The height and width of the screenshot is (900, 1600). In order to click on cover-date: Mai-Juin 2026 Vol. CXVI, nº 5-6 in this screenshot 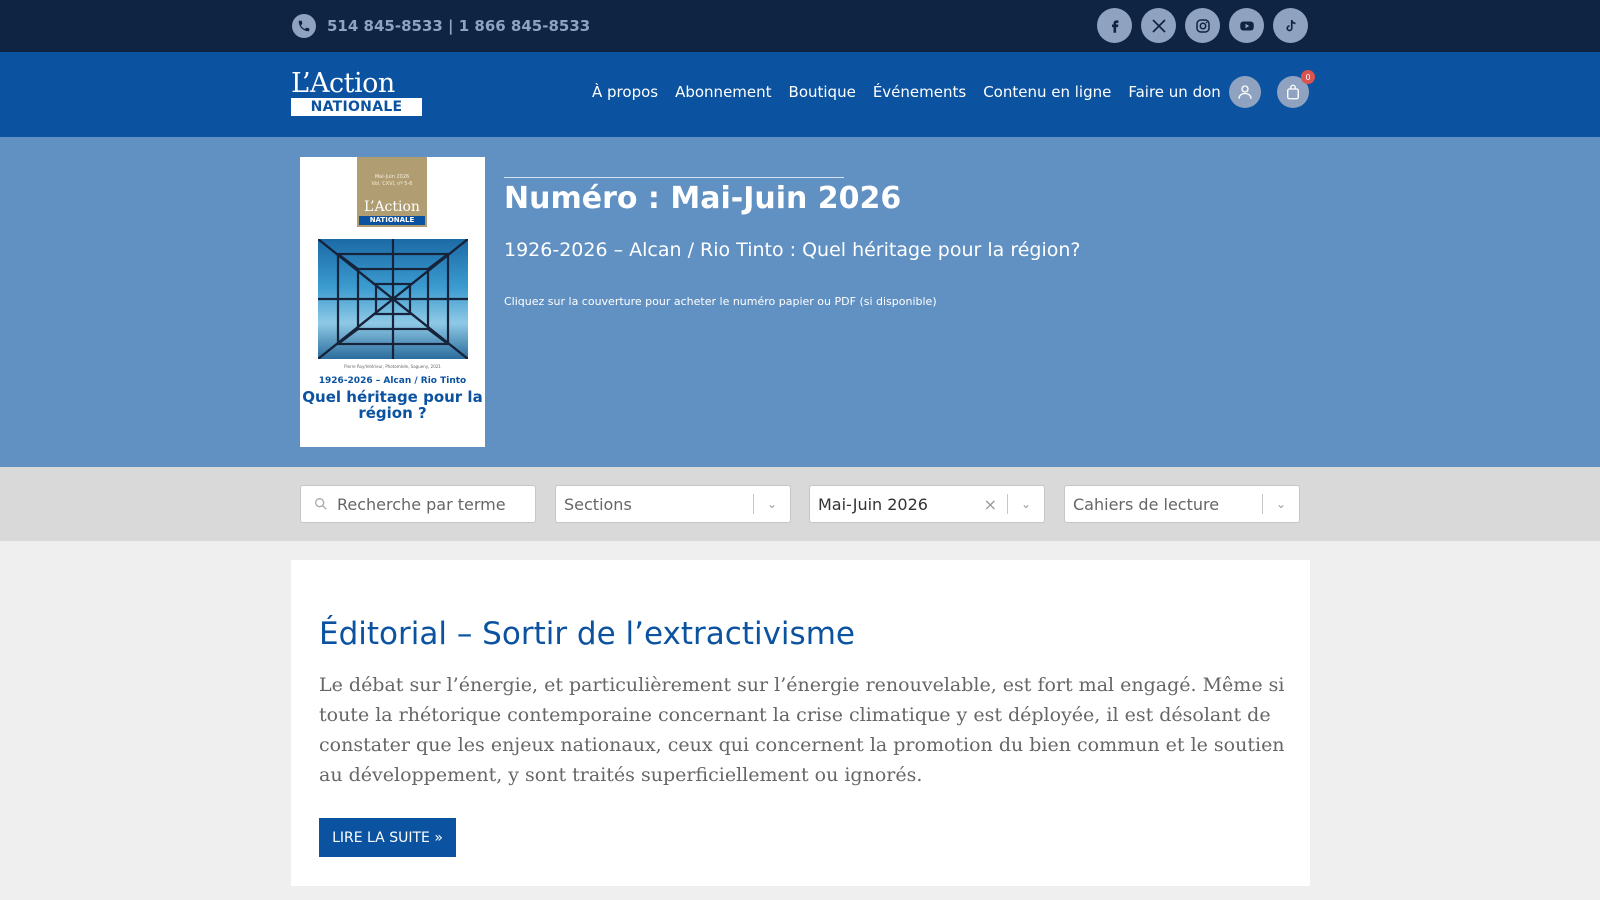, I will do `click(392, 181)`.